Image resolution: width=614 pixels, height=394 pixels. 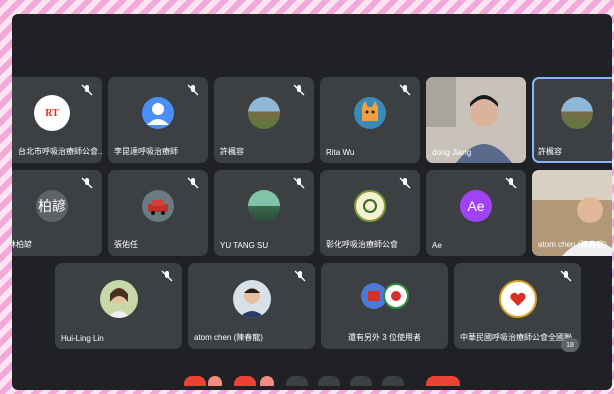 What do you see at coordinates (370, 113) in the screenshot?
I see `cat-photo-avatar` at bounding box center [370, 113].